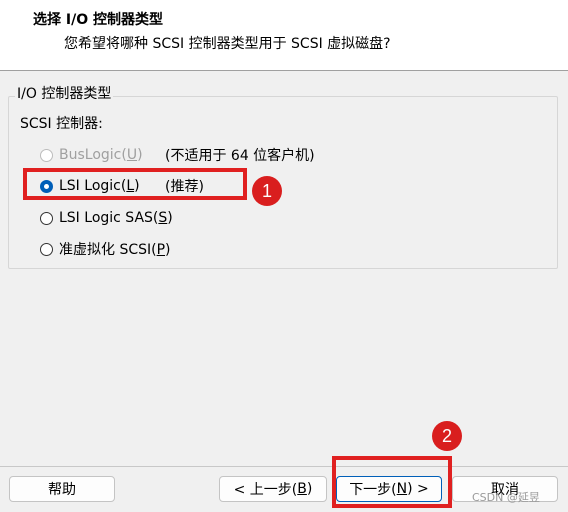  What do you see at coordinates (46, 249) in the screenshot?
I see `radio-circle-paravirtual-scsi` at bounding box center [46, 249].